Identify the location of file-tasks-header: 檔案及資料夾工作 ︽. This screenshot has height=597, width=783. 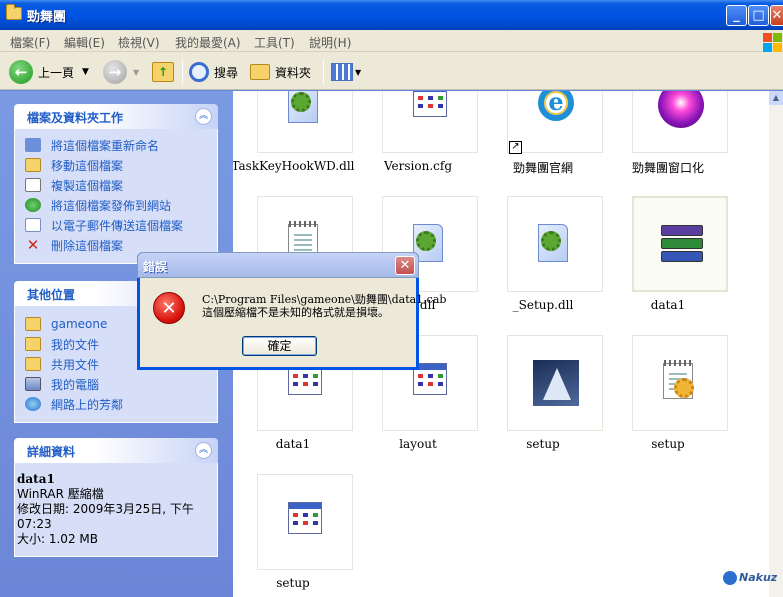
(116, 116).